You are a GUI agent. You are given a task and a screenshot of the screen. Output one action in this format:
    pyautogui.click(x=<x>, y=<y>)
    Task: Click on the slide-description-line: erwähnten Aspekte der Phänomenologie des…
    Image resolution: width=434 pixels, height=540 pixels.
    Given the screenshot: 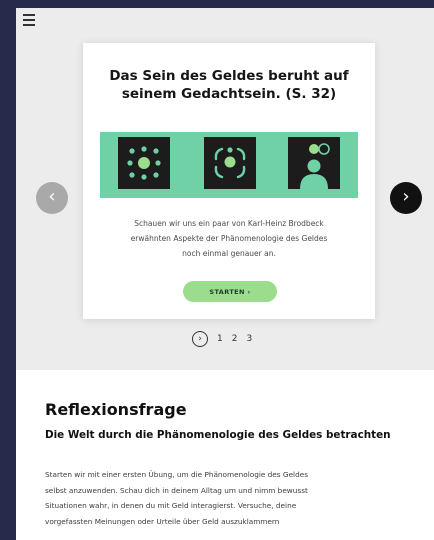 What is the action you would take?
    pyautogui.click(x=229, y=238)
    